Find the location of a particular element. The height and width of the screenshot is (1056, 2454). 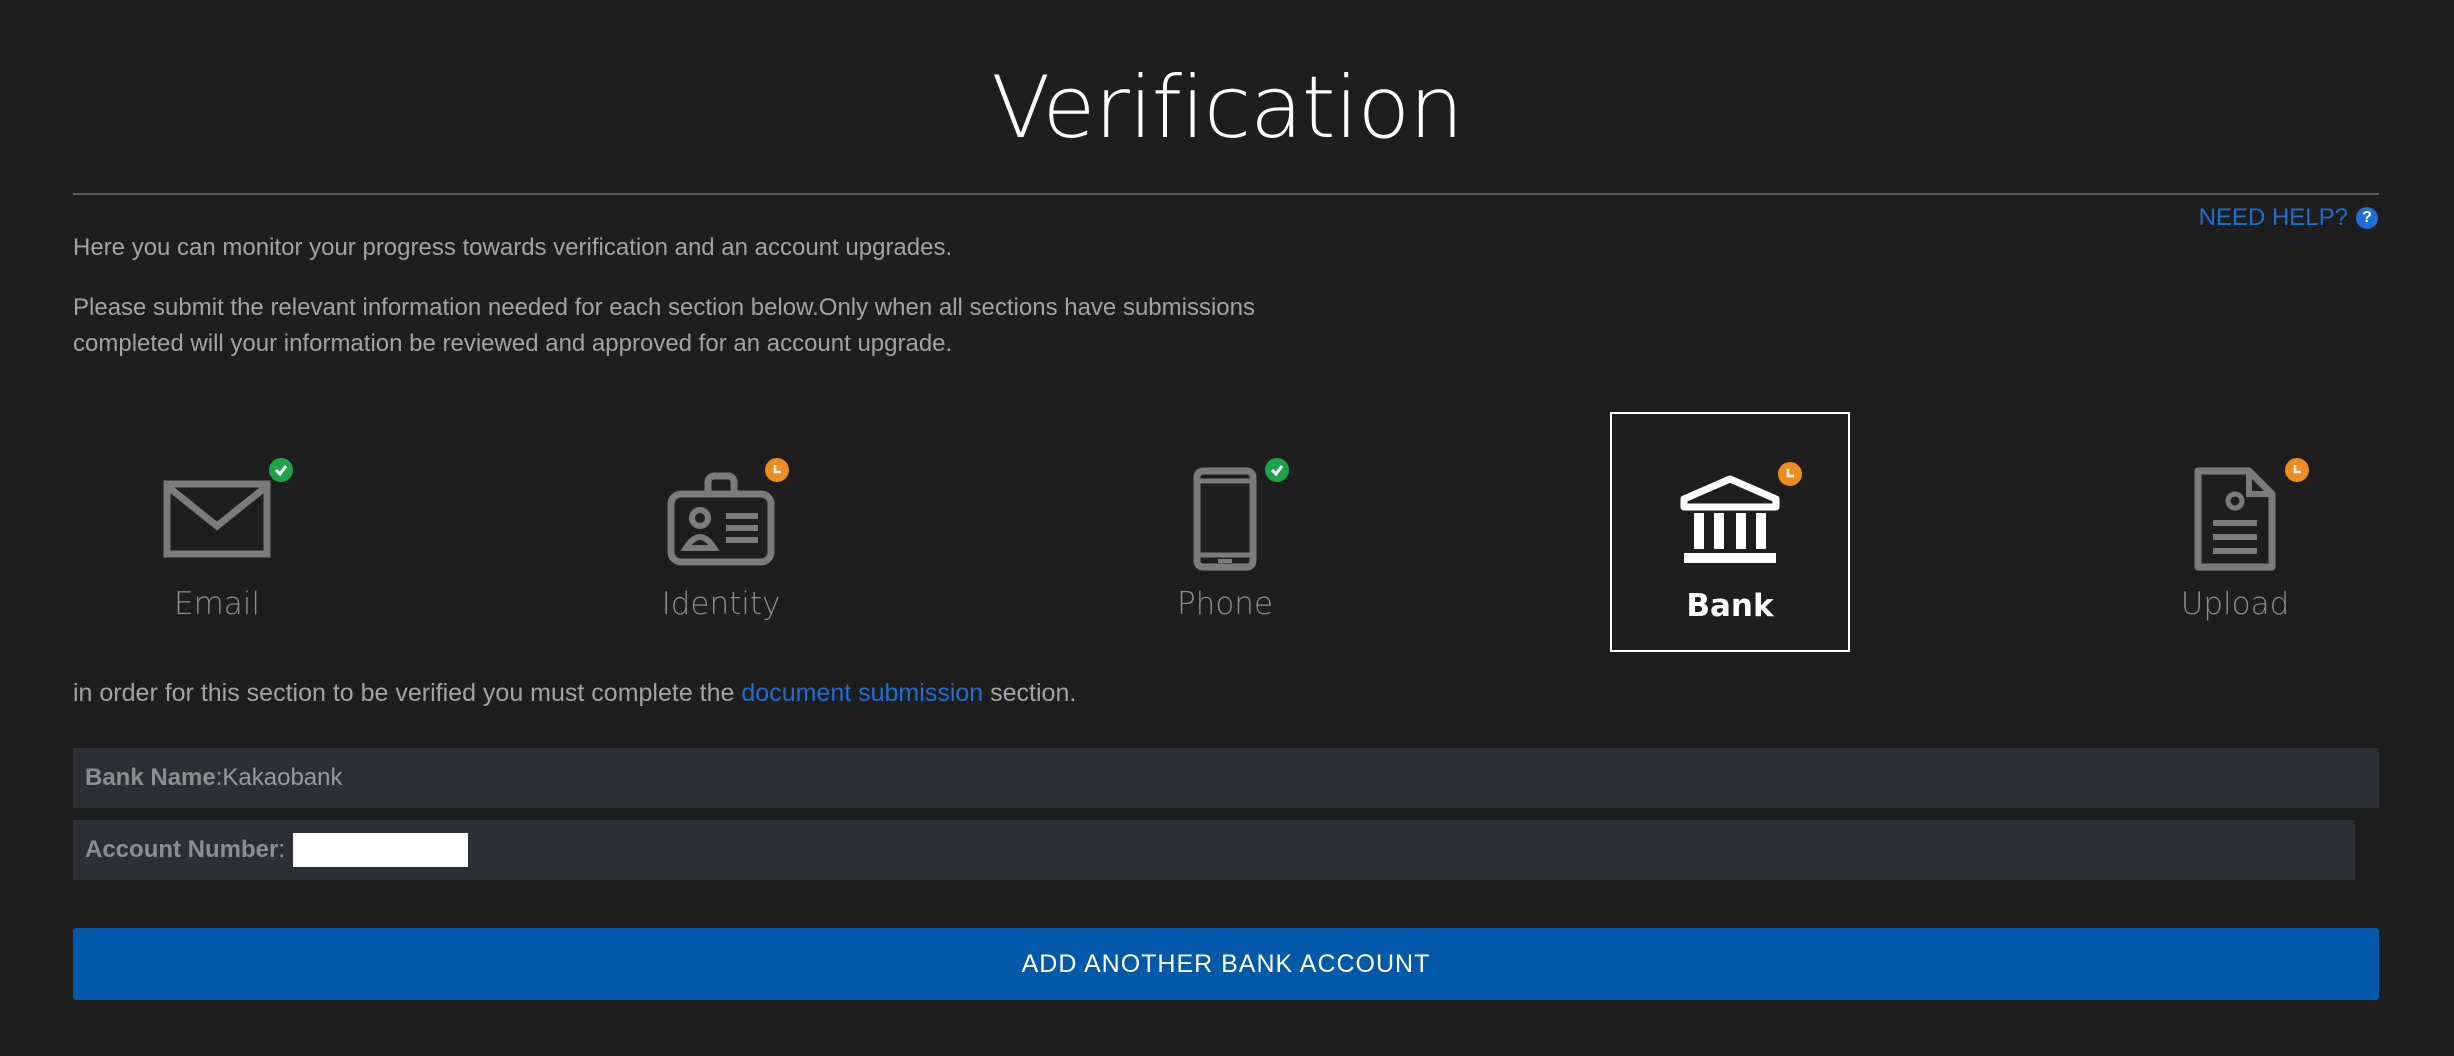

step-identity: Identity is located at coordinates (721, 532).